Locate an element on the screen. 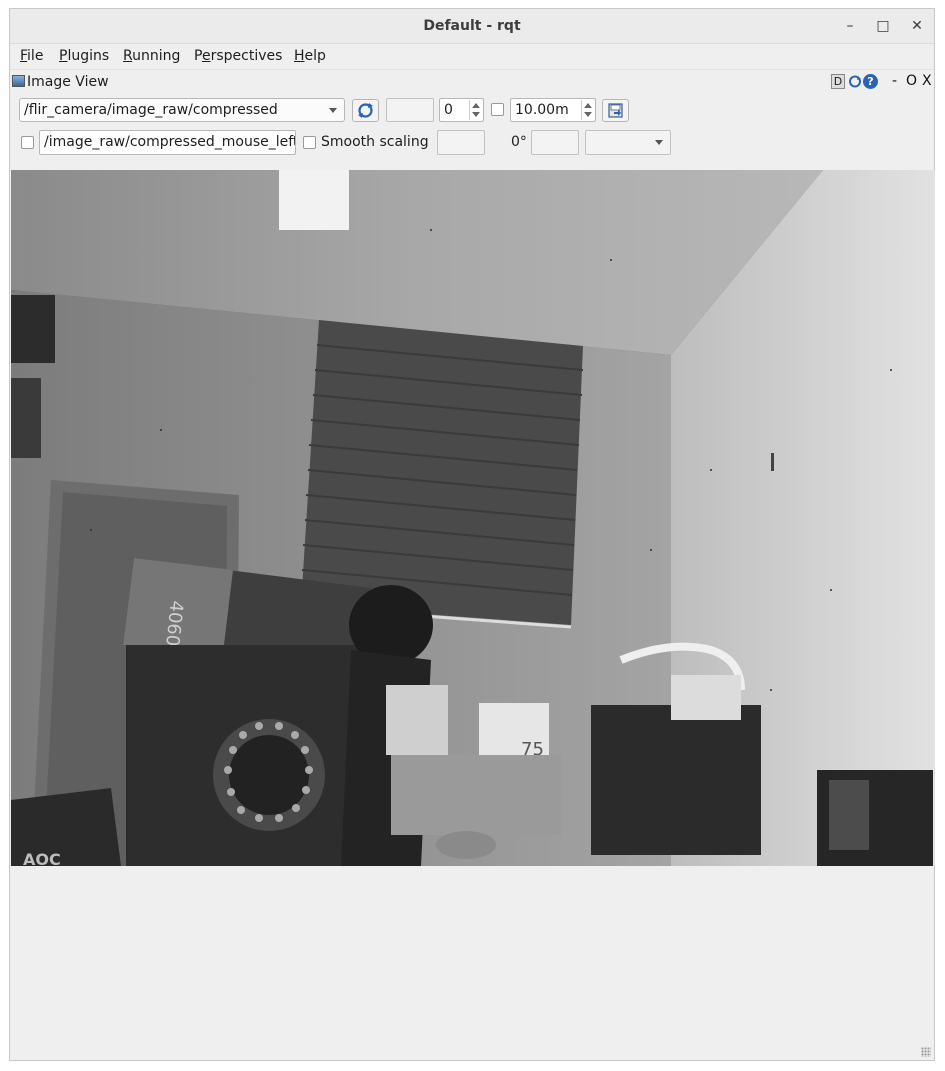  menu-running: Running is located at coordinates (151, 56).